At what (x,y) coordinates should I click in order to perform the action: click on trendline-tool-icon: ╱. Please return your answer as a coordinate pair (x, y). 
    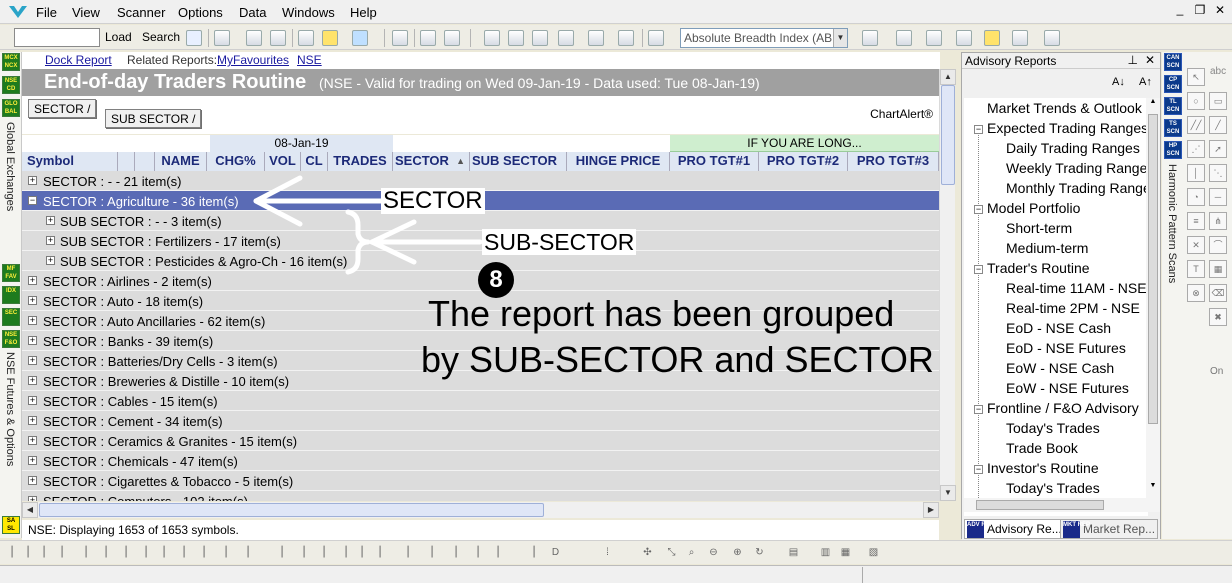
    Looking at the image, I should click on (1218, 125).